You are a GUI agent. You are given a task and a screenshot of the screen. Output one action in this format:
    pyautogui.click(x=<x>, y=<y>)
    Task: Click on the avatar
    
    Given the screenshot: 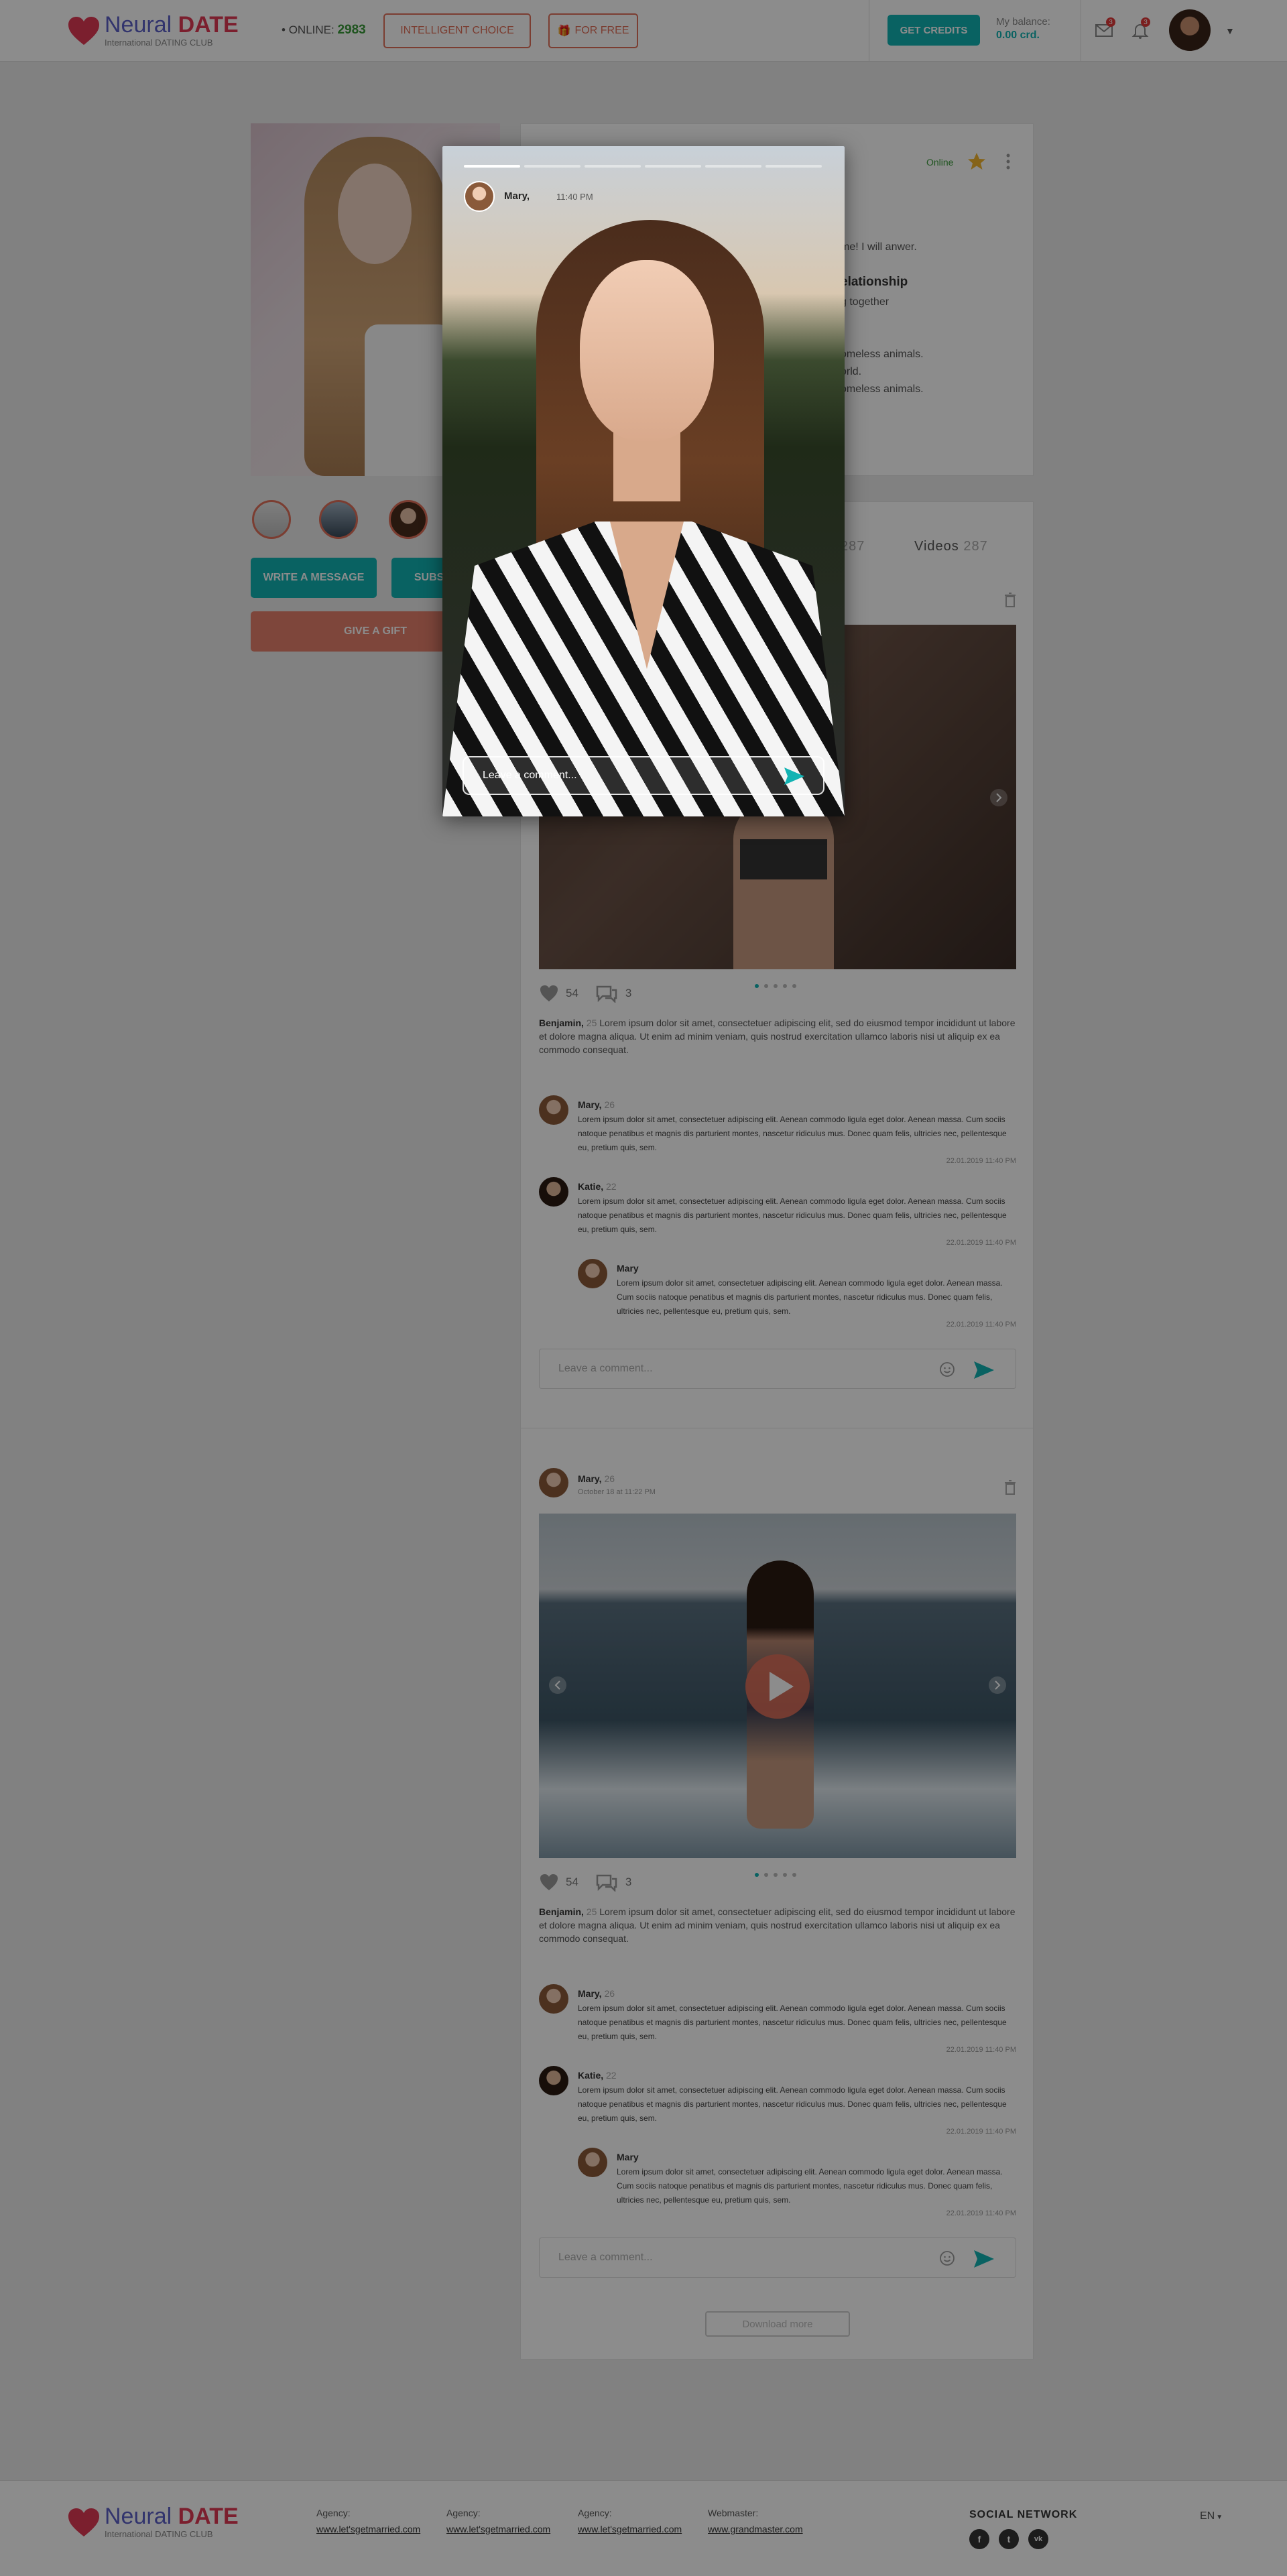 What is the action you would take?
    pyautogui.click(x=479, y=196)
    